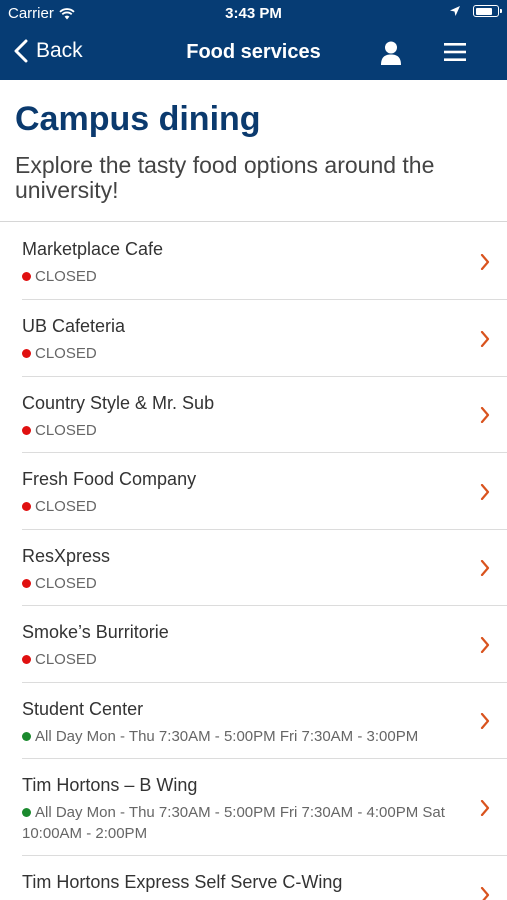 The height and width of the screenshot is (900, 507). Describe the element at coordinates (455, 11) in the screenshot. I see `location-arrow-icon` at that location.